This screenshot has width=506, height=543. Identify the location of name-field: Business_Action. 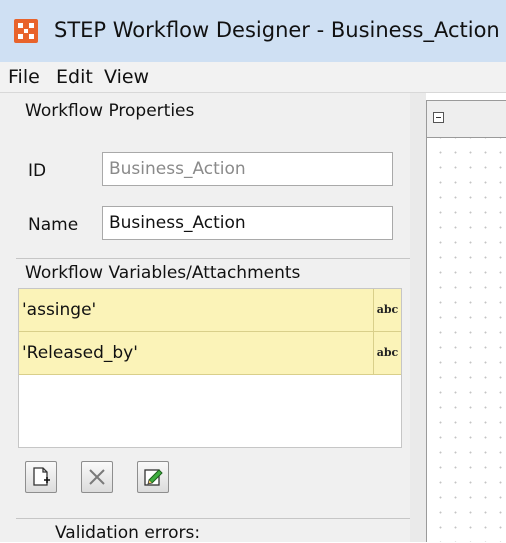
(247, 223).